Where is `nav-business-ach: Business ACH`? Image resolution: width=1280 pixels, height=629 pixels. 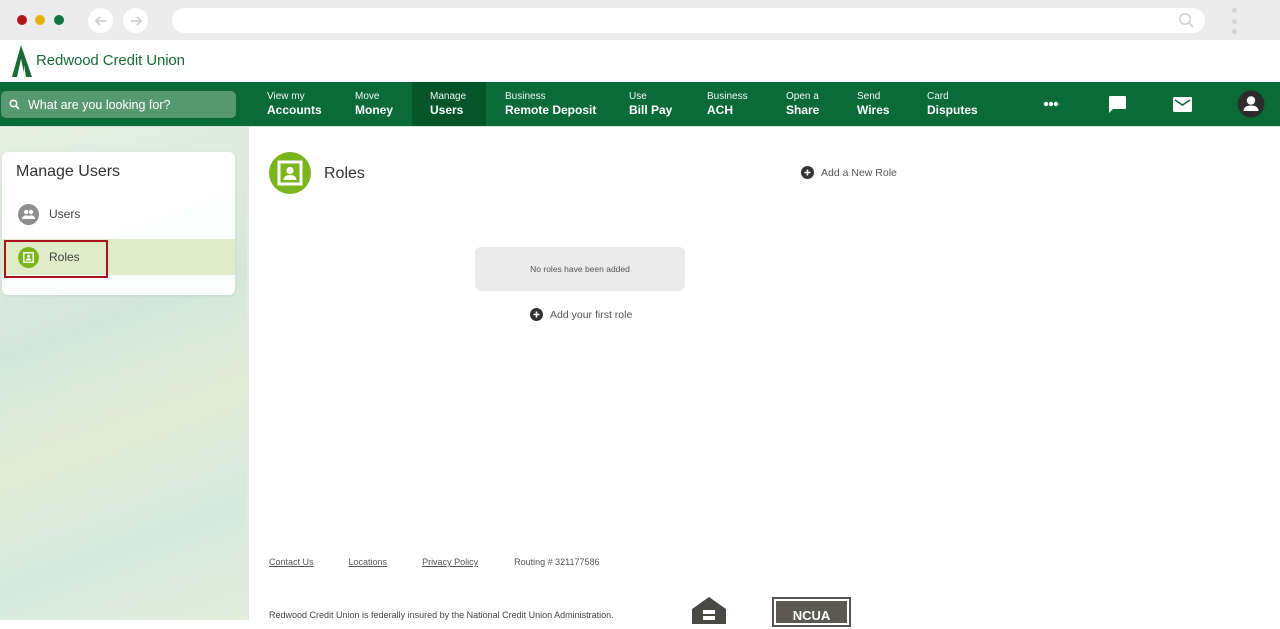 nav-business-ach: Business ACH is located at coordinates (727, 104).